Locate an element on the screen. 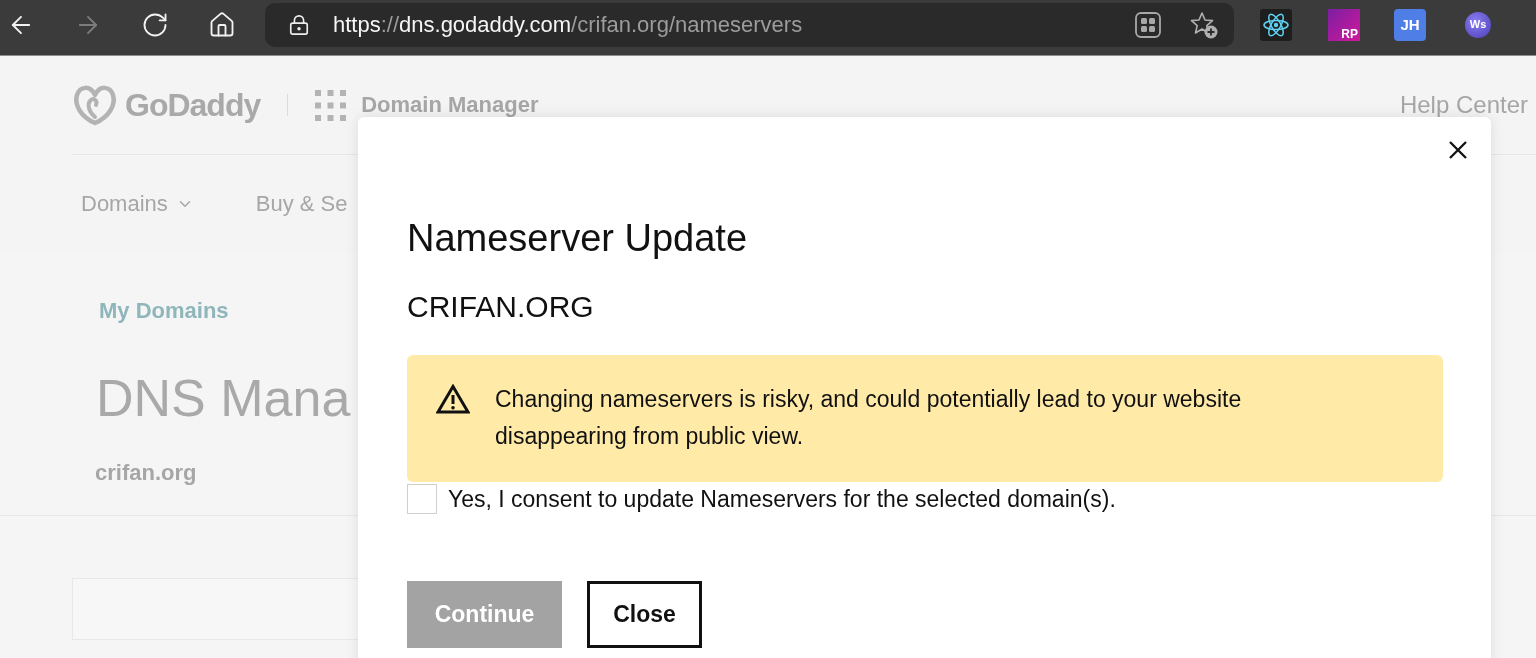 Image resolution: width=1536 pixels, height=658 pixels. page-title: DNS Mana is located at coordinates (223, 398).